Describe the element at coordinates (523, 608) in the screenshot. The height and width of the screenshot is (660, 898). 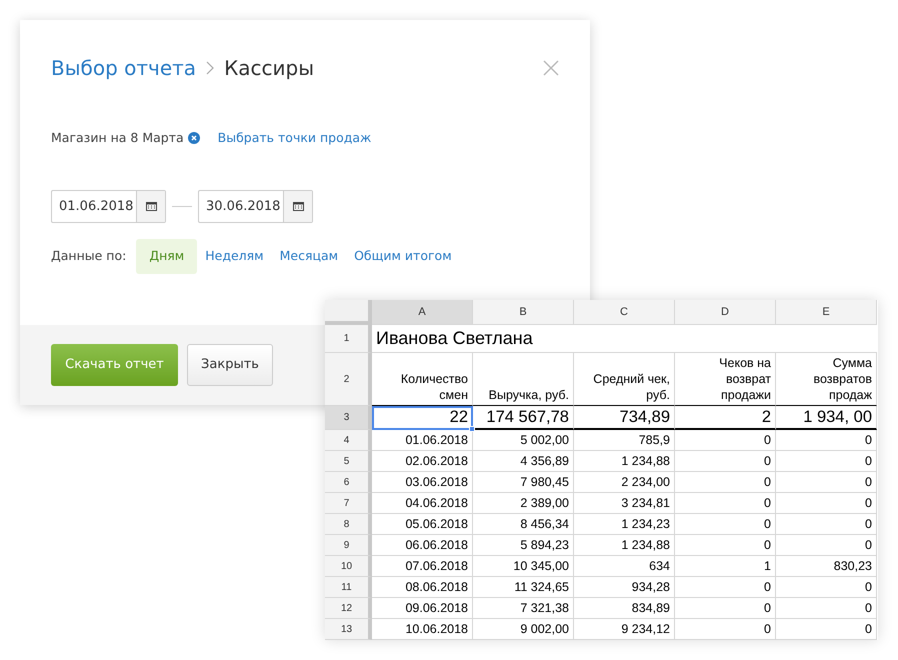
I see `table-cell: 7 321,38` at that location.